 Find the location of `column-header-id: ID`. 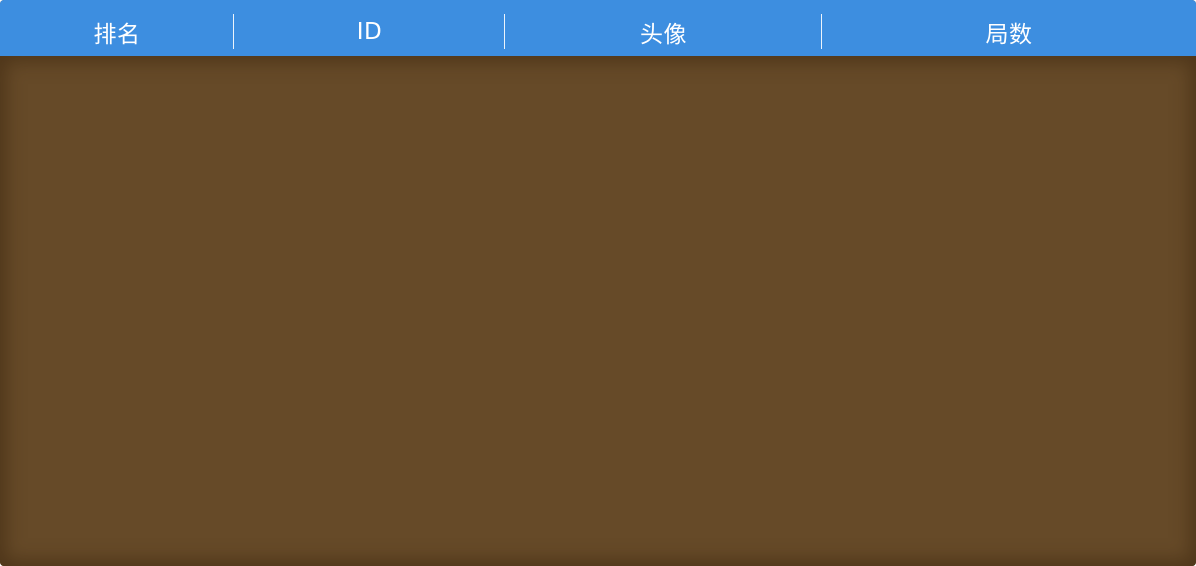

column-header-id: ID is located at coordinates (369, 28).